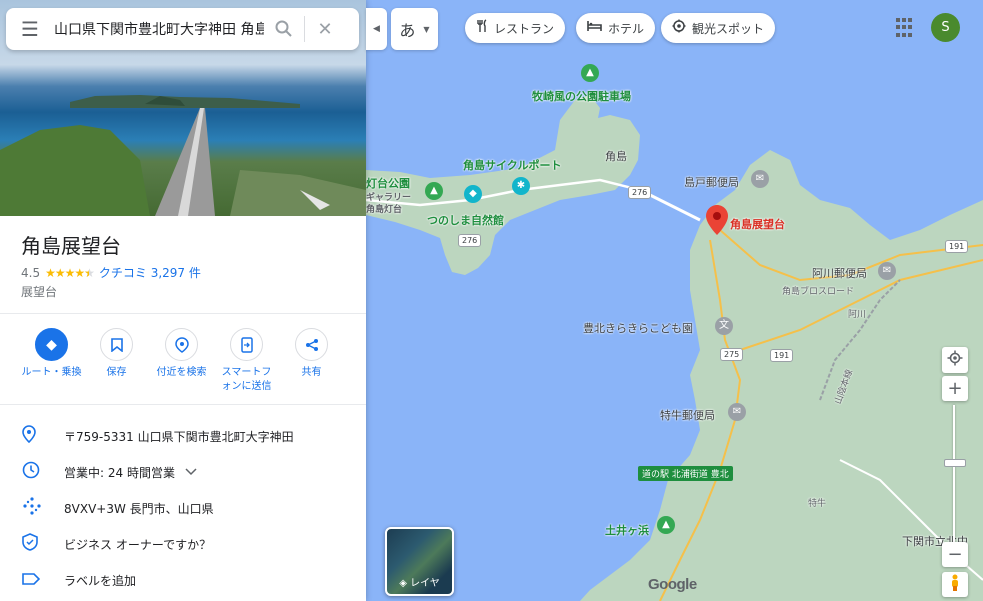 The image size is (983, 601). I want to click on save-button: 保存, so click(116, 361).